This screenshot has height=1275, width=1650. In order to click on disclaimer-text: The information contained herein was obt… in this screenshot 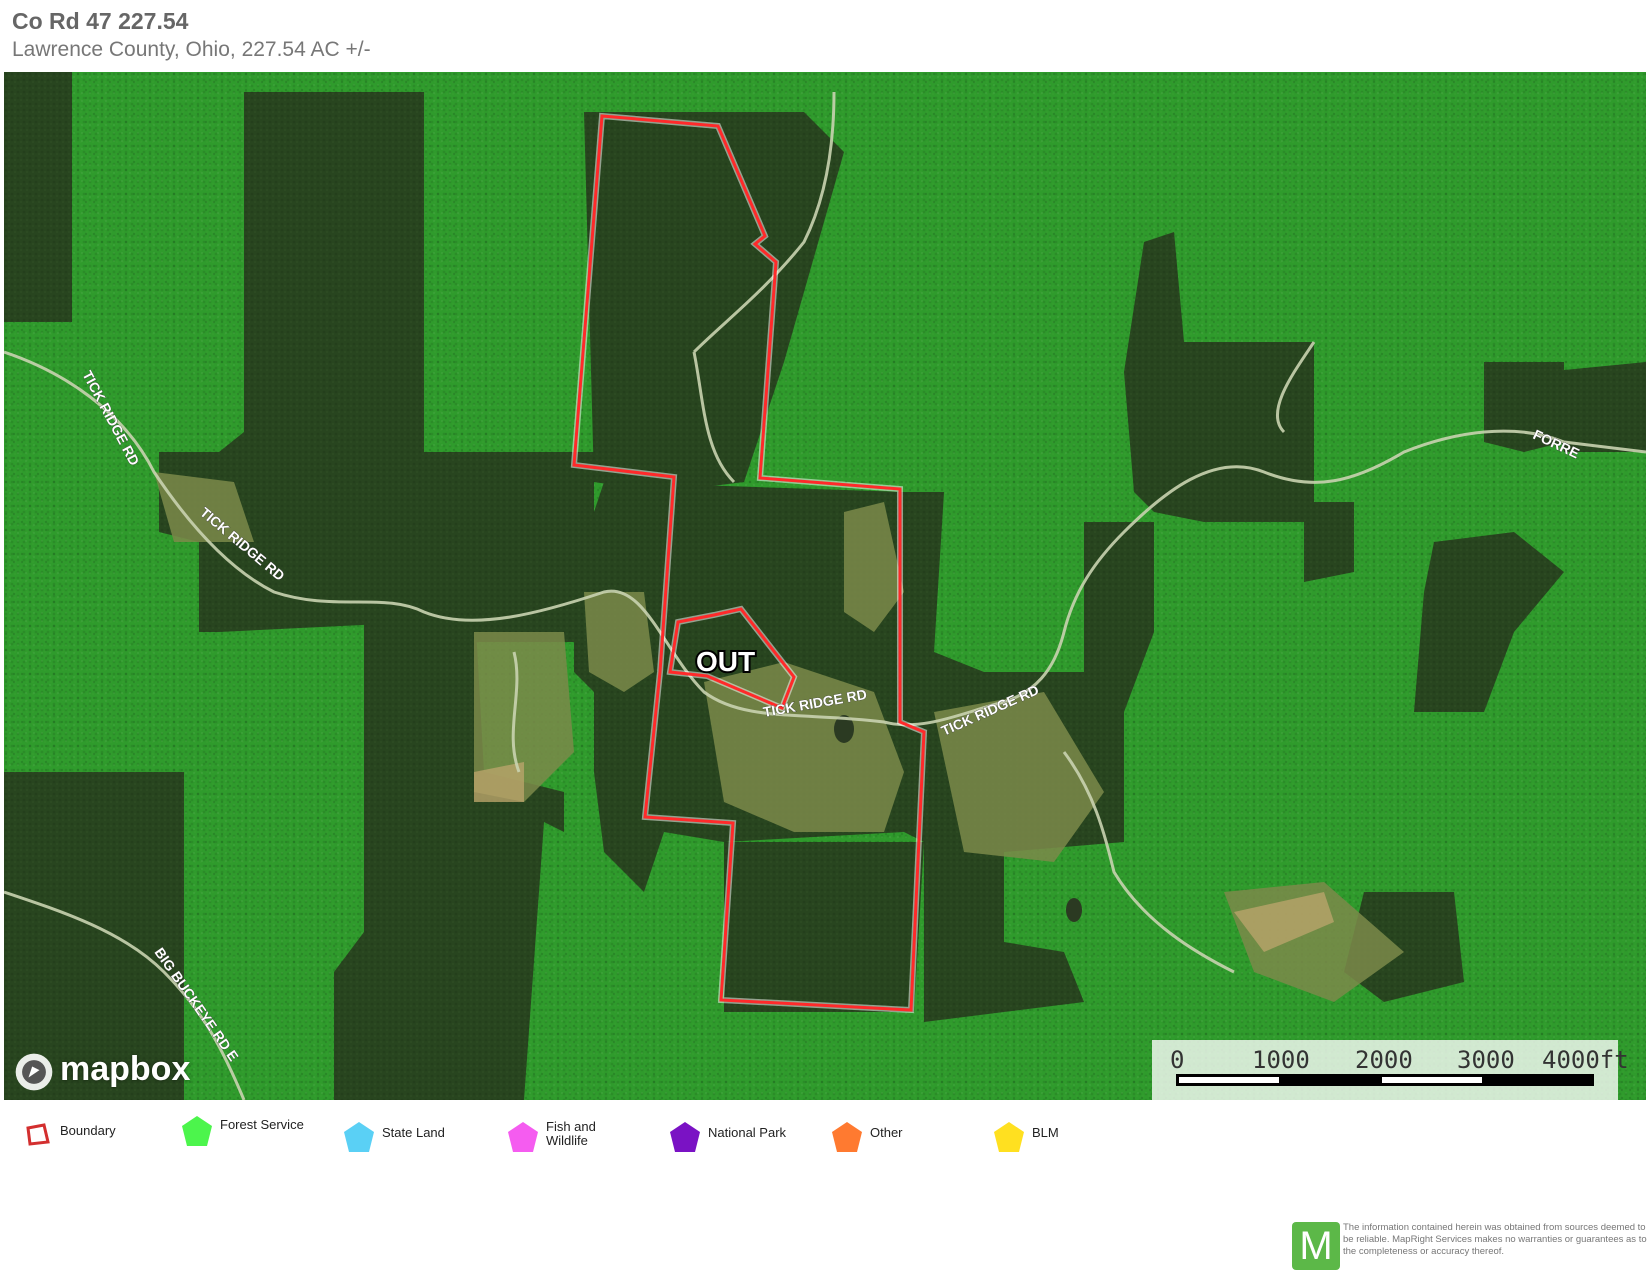, I will do `click(1495, 1239)`.